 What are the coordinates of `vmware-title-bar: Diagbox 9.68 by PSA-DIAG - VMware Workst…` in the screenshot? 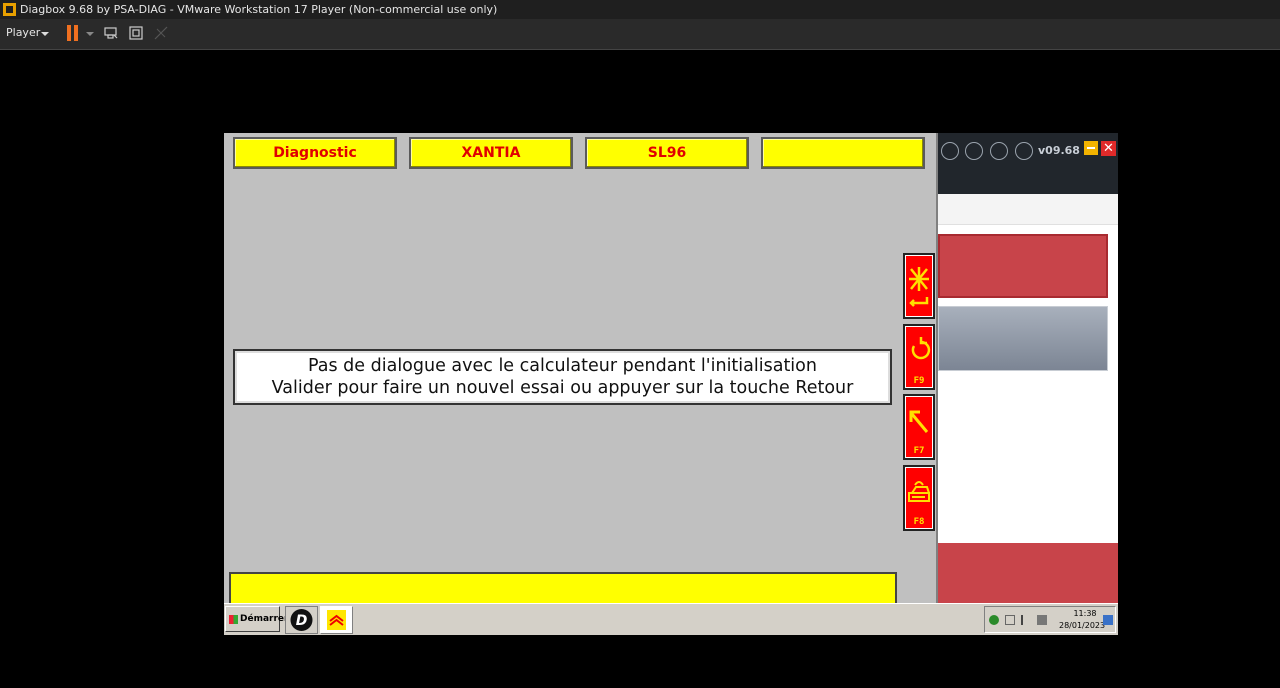 It's located at (640, 9).